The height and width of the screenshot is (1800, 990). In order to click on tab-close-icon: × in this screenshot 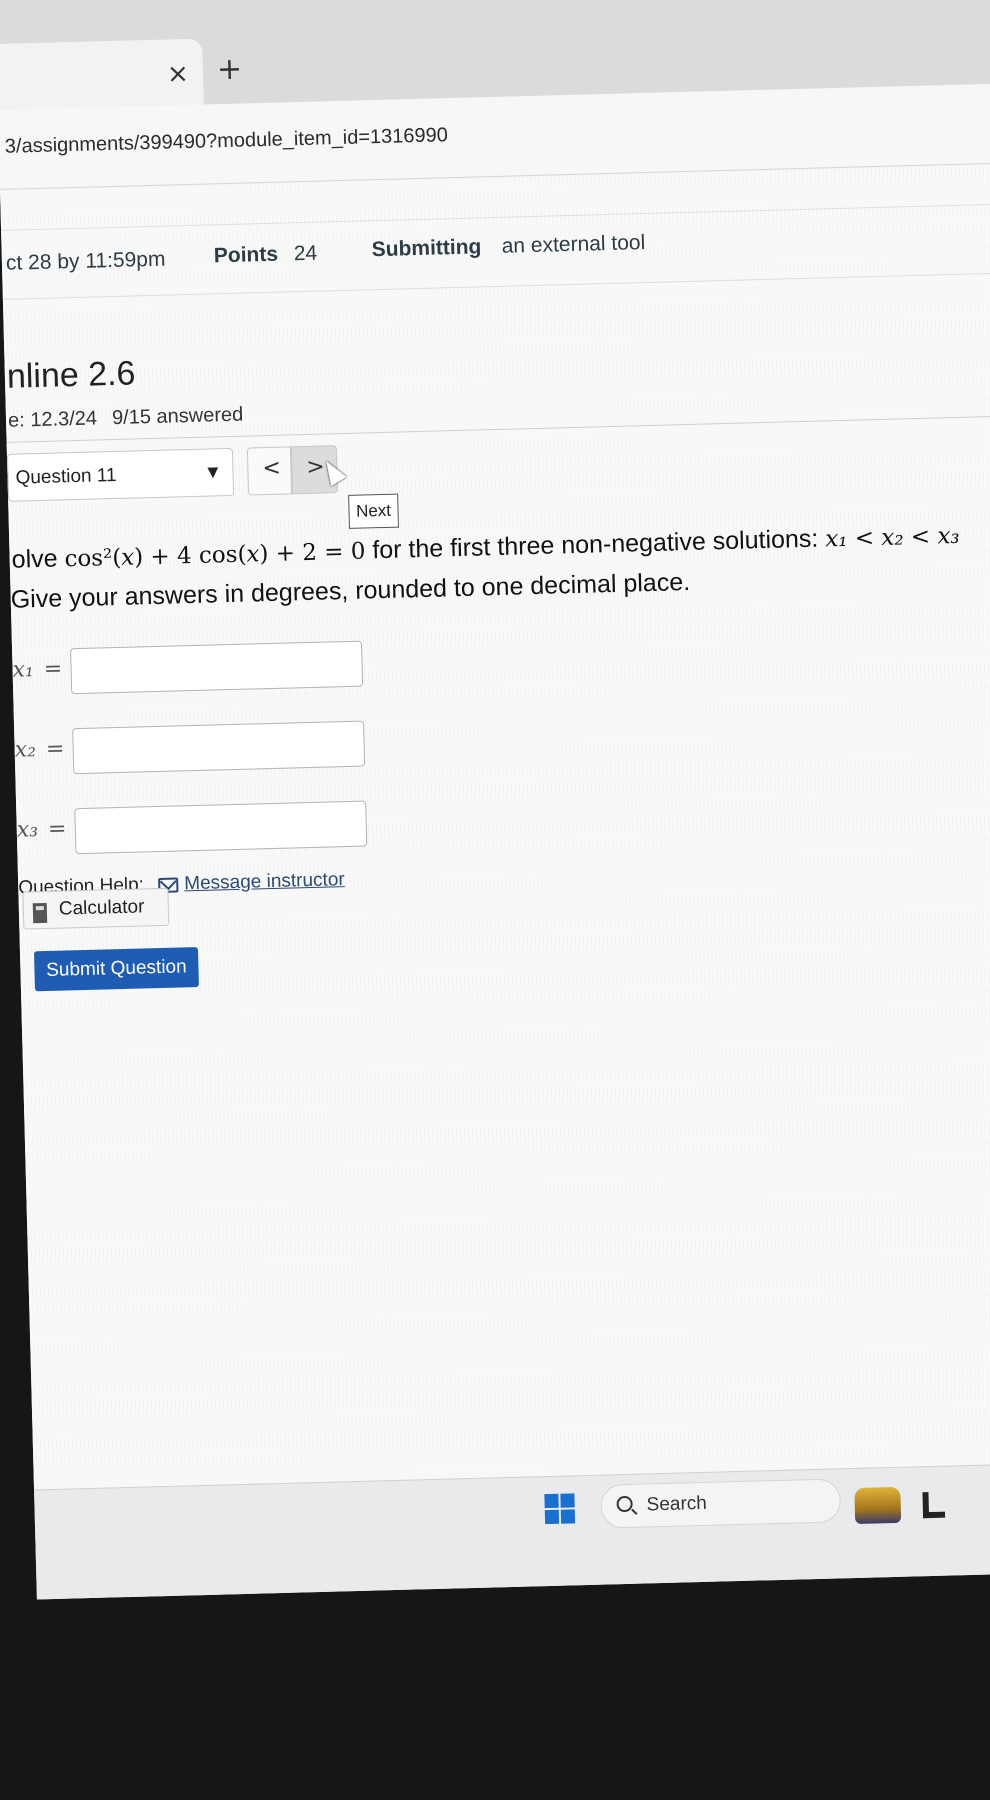, I will do `click(178, 74)`.